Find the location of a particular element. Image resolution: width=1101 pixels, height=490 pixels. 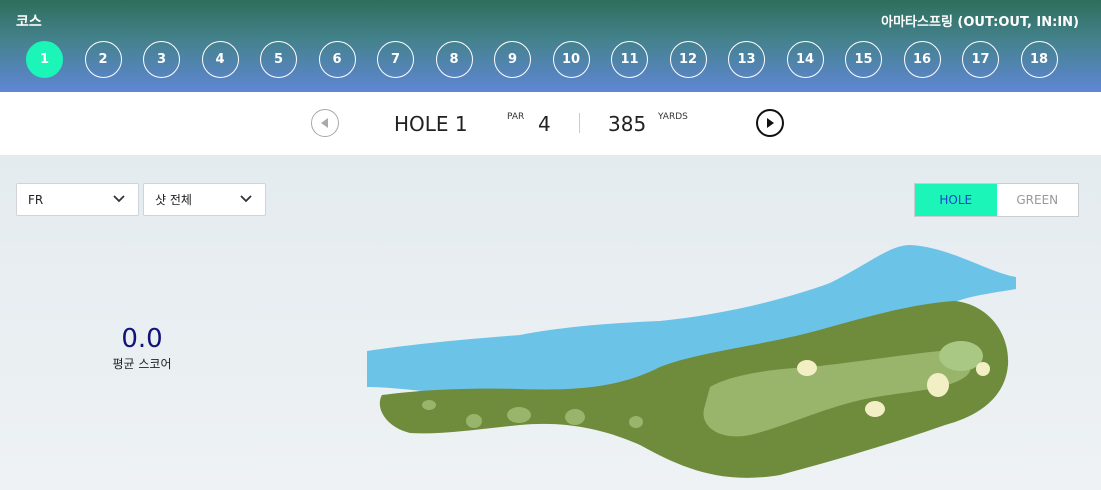

green-view-button: GREEN is located at coordinates (1037, 200).